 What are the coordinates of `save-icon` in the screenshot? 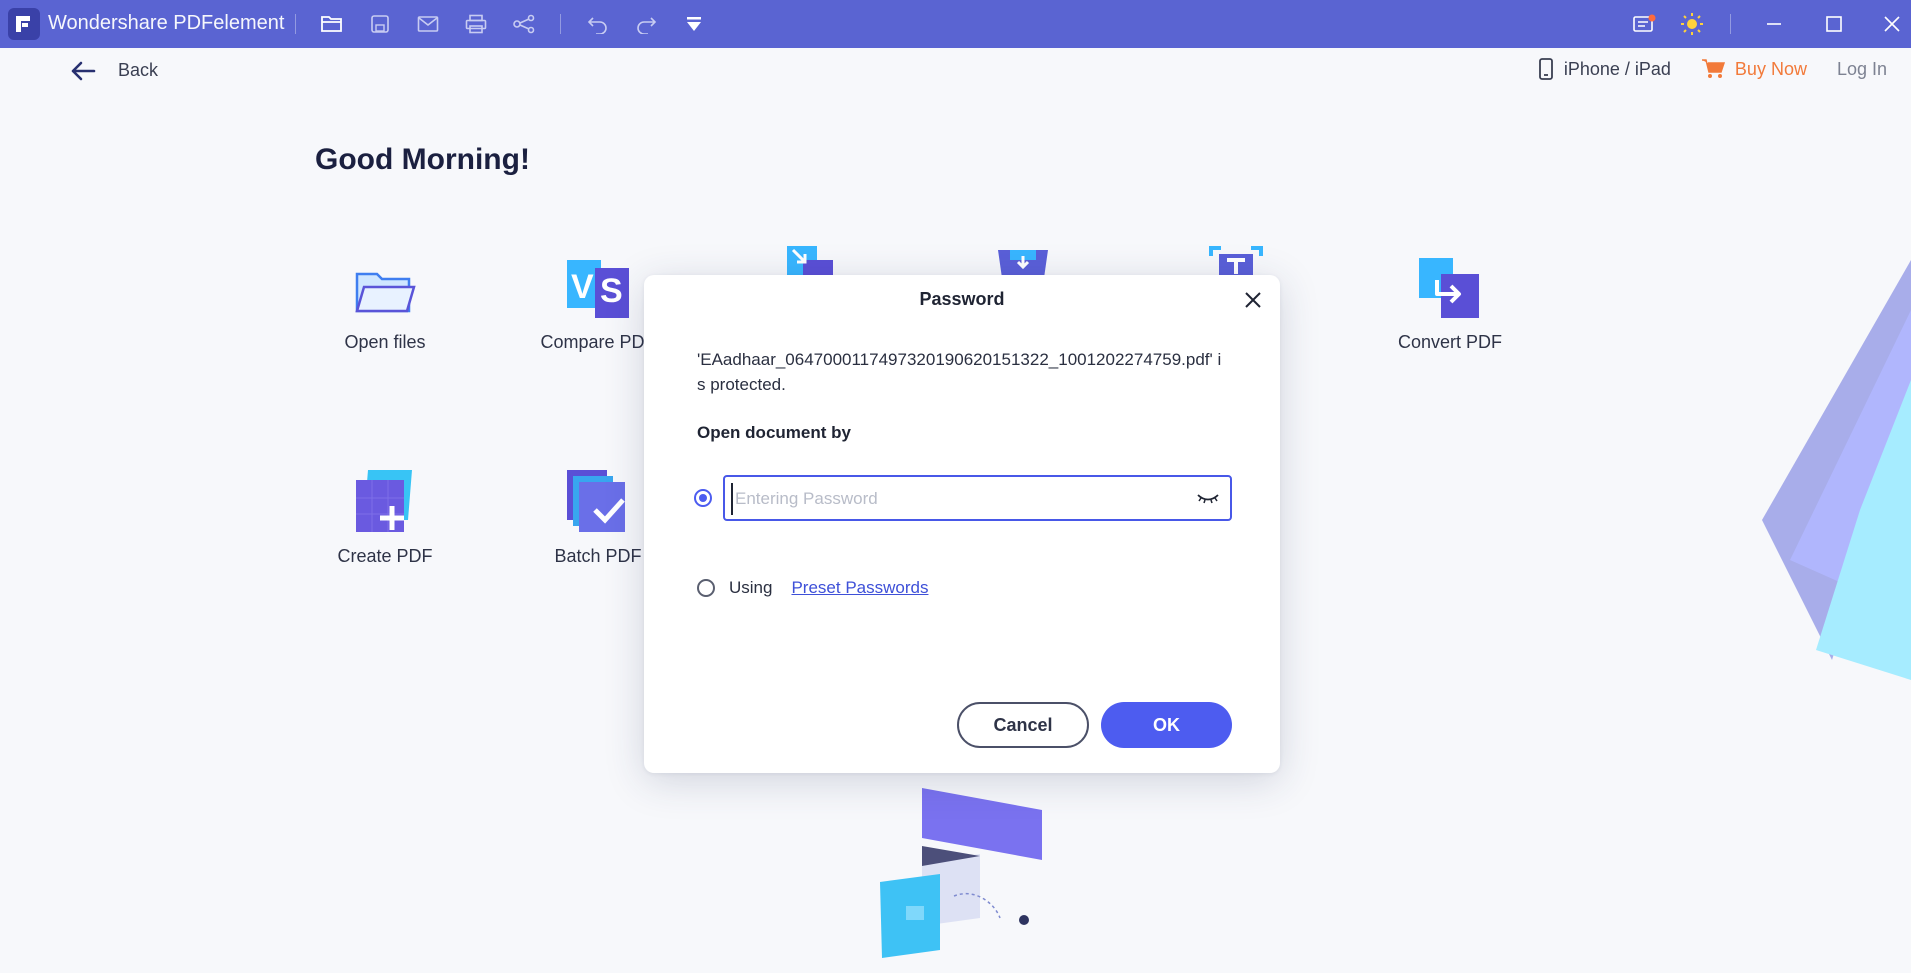 It's located at (380, 24).